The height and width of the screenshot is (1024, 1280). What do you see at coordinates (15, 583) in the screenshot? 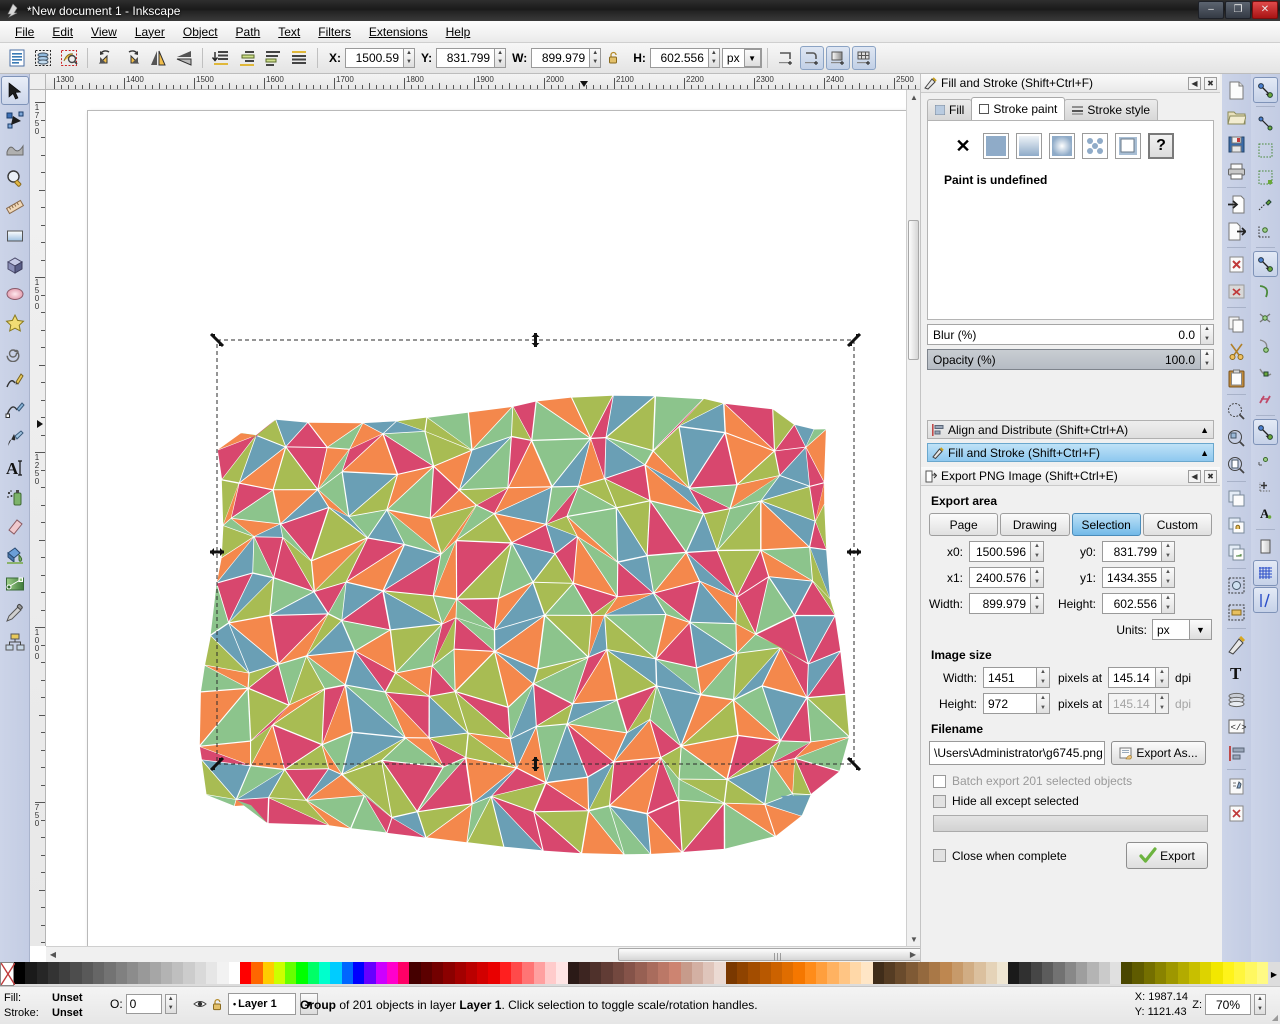
I see `gradient-tool` at bounding box center [15, 583].